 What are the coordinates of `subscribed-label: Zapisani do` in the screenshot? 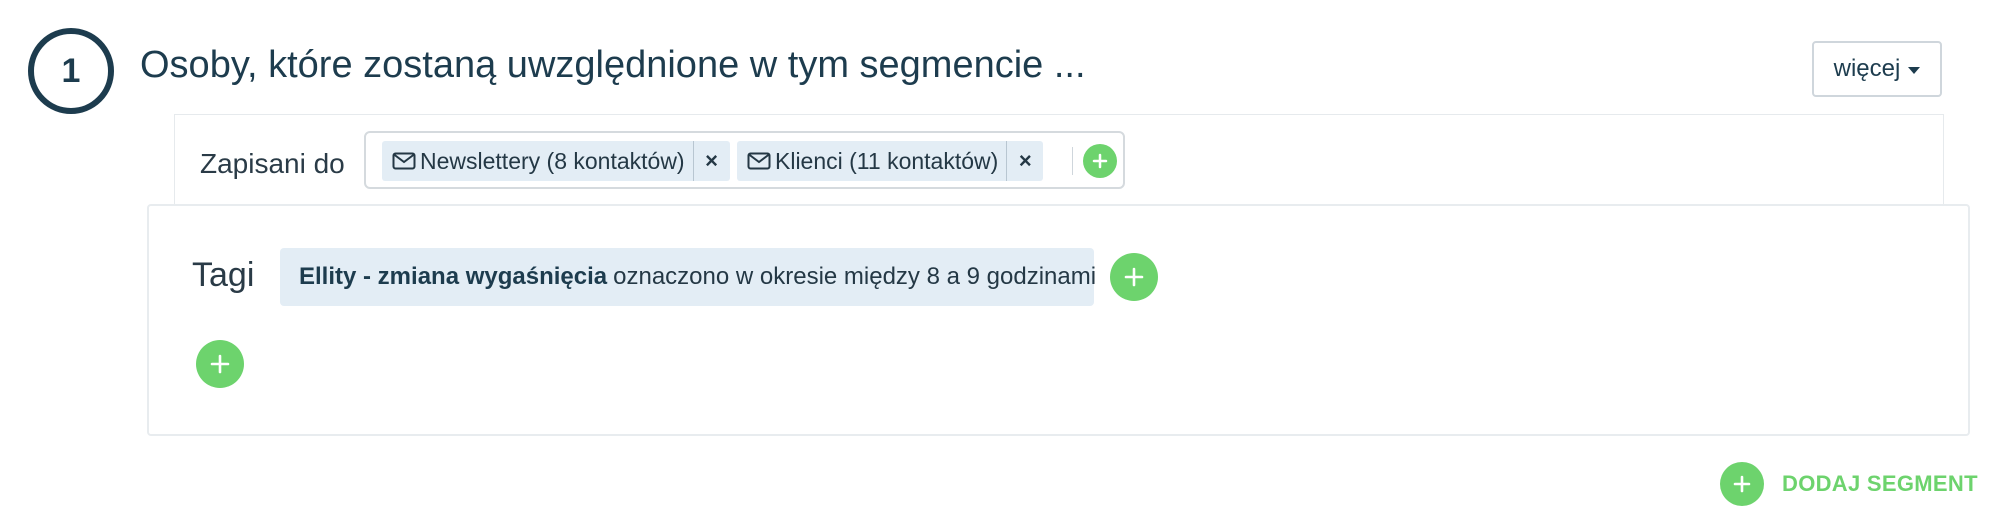 It's located at (272, 163).